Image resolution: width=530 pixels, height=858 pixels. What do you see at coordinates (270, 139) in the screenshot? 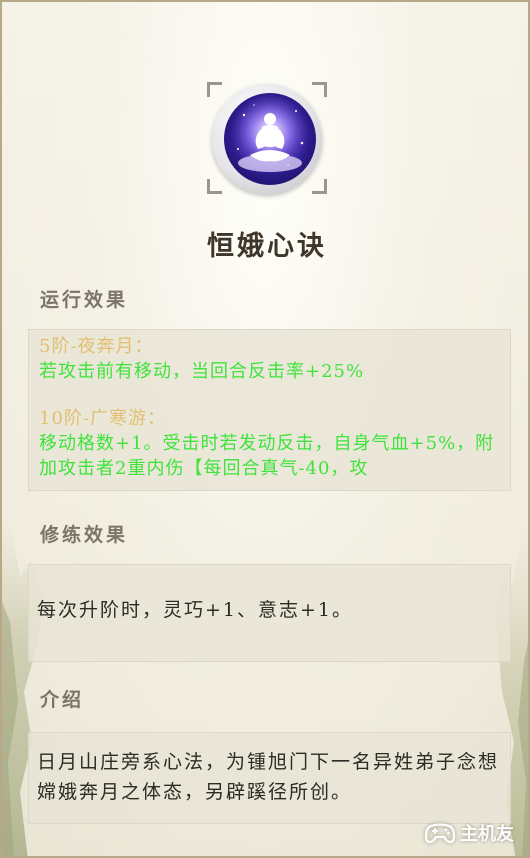
I see `meditating-figure-icon` at bounding box center [270, 139].